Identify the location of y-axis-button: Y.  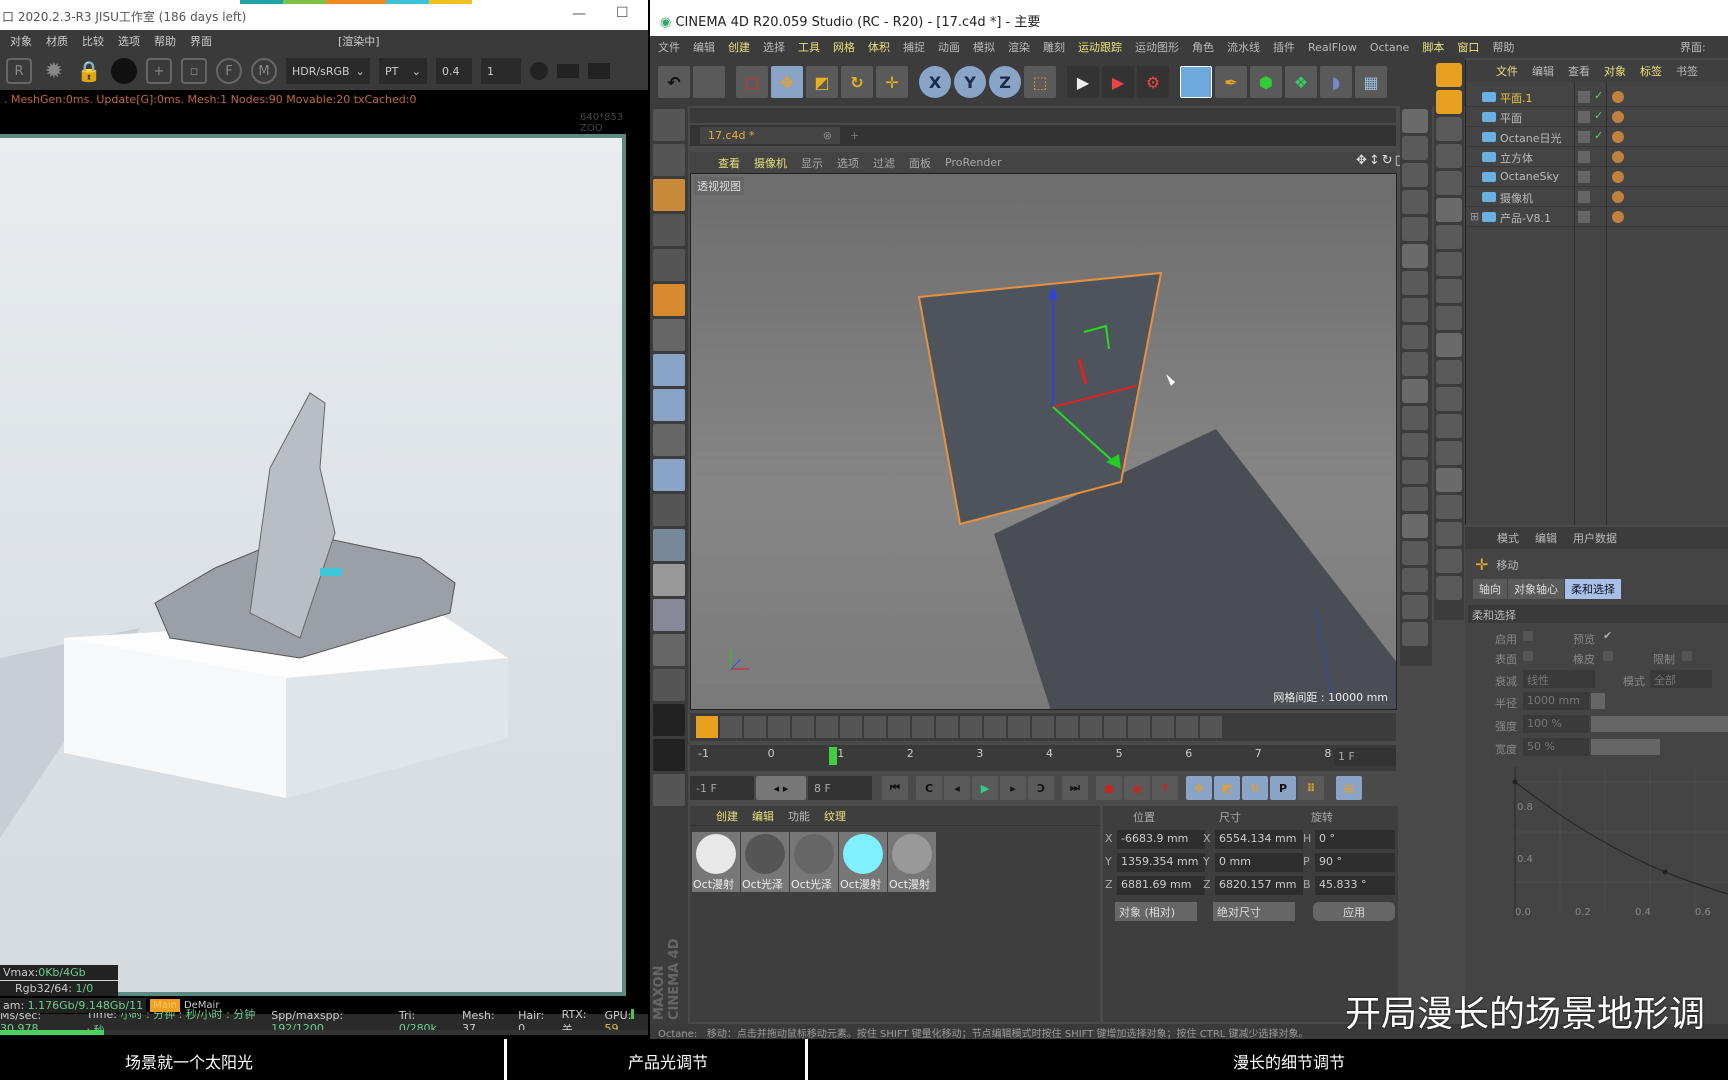
(970, 82).